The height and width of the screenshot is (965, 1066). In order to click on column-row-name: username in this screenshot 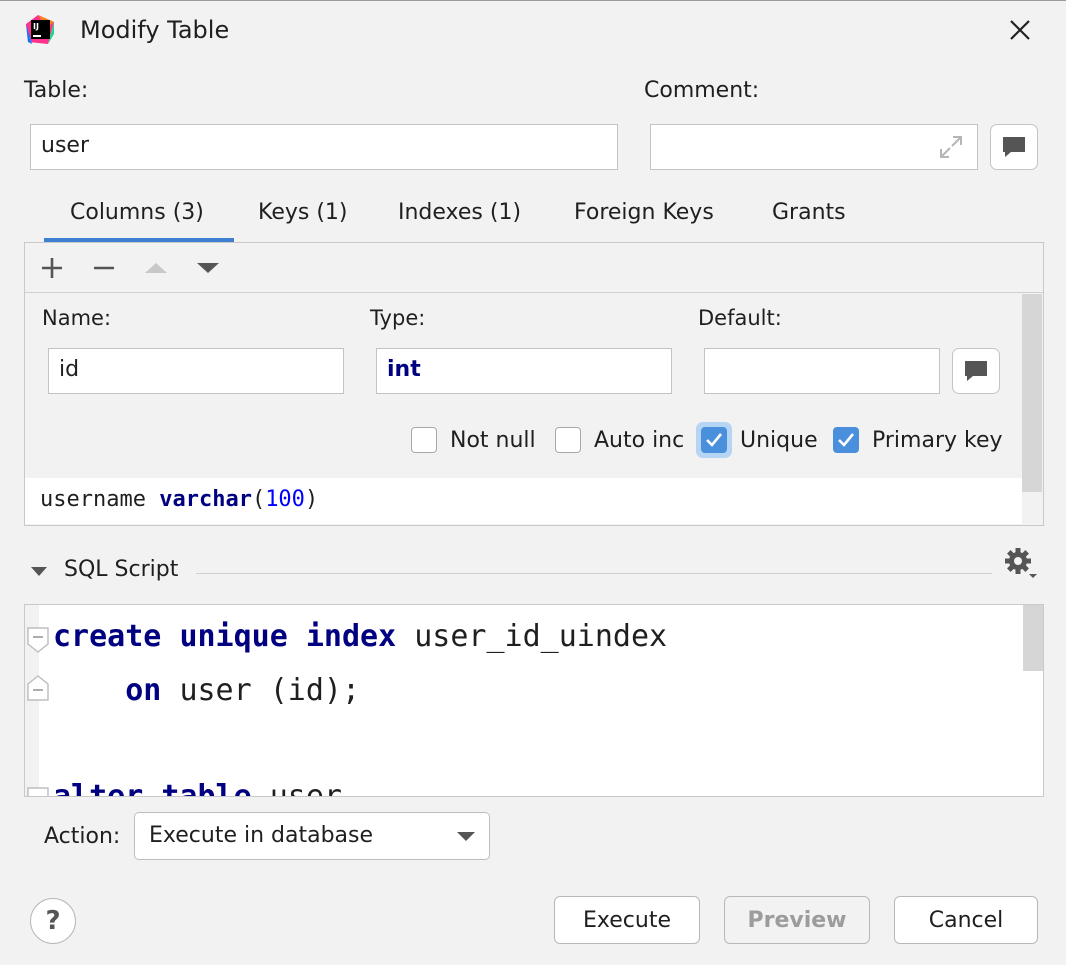, I will do `click(93, 499)`.